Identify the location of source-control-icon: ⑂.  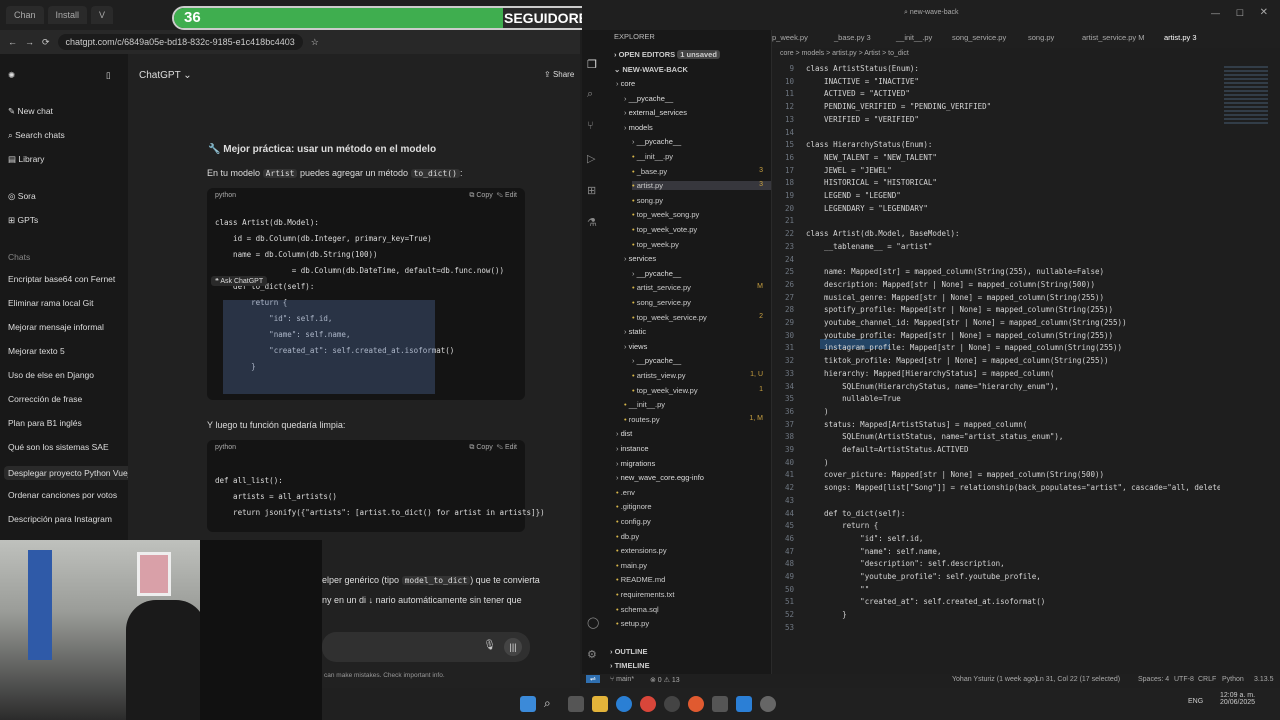
(590, 126).